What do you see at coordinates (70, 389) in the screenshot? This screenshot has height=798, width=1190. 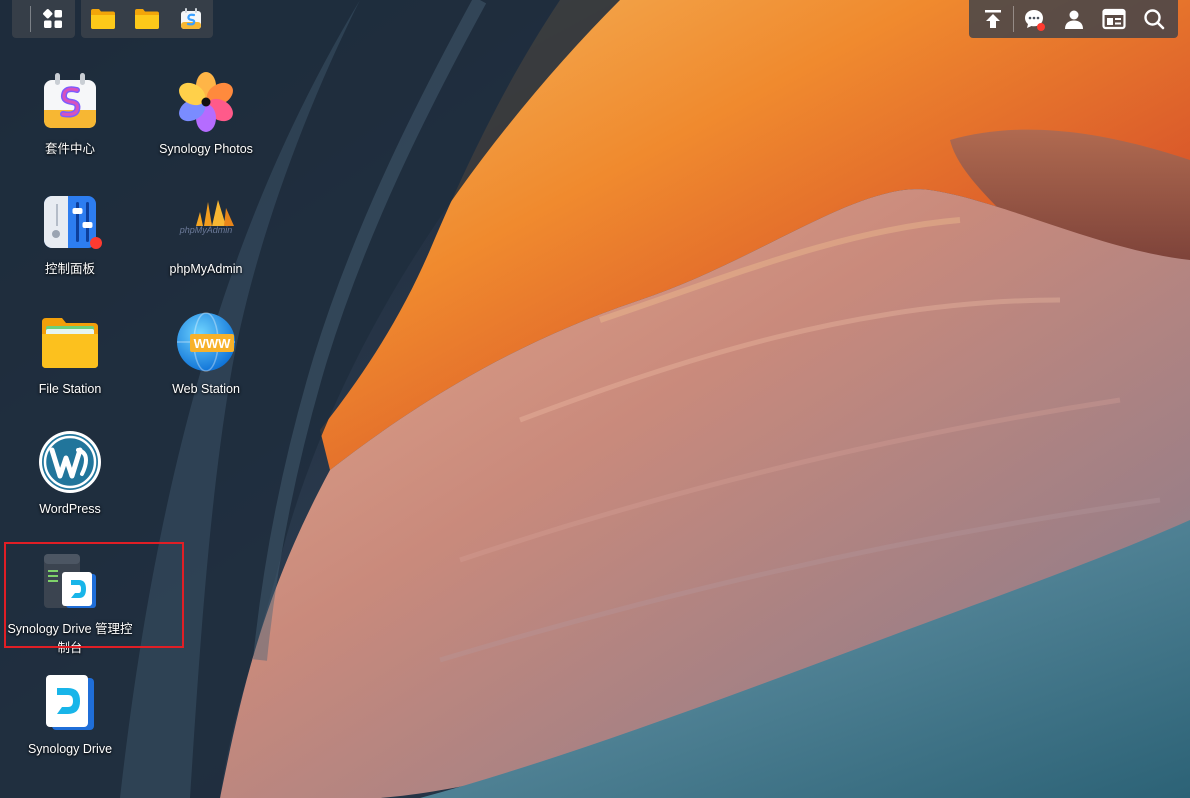 I see `desktop-icon-label: File Station` at bounding box center [70, 389].